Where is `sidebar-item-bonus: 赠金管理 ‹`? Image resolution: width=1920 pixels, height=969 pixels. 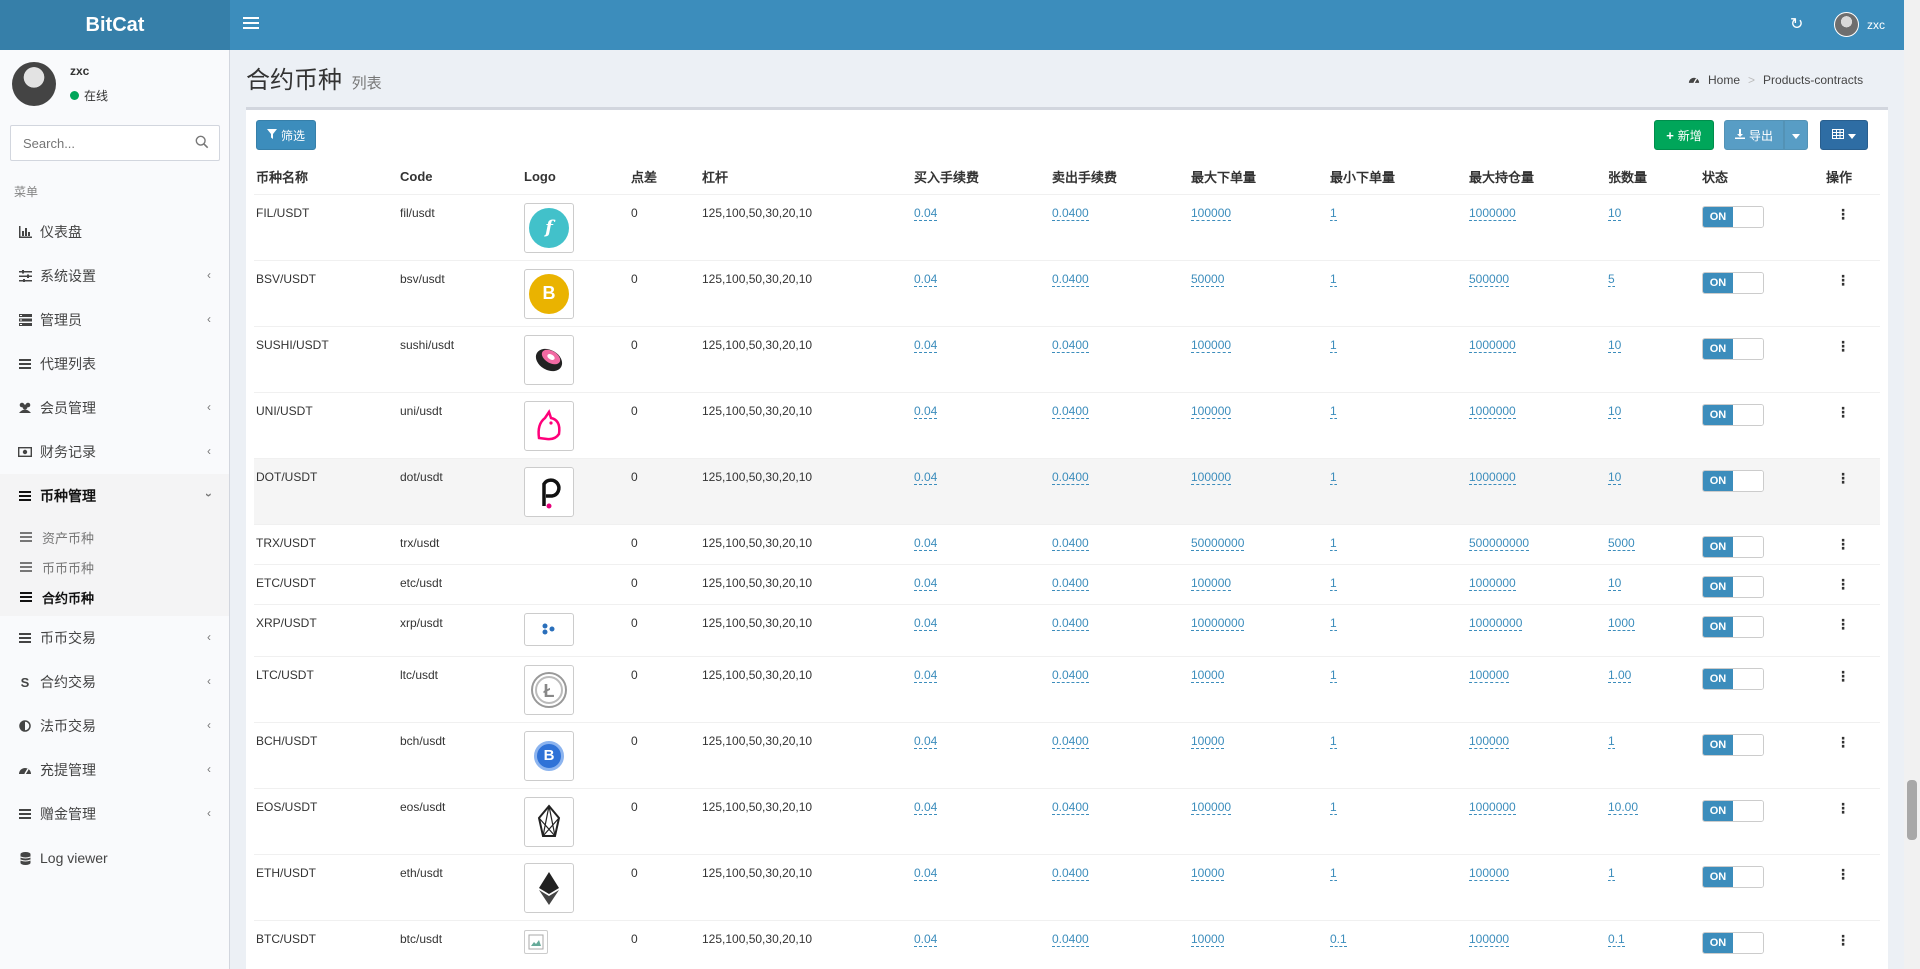 sidebar-item-bonus: 赠金管理 ‹ is located at coordinates (114, 814).